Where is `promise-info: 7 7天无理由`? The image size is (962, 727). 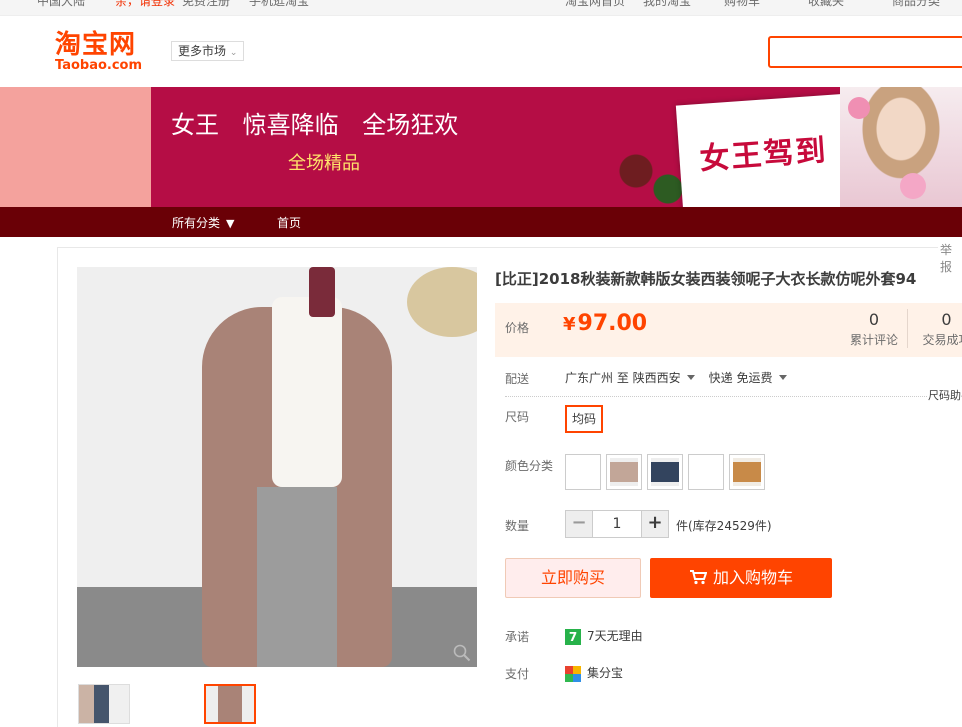
promise-info: 7 7天无理由 is located at coordinates (604, 636).